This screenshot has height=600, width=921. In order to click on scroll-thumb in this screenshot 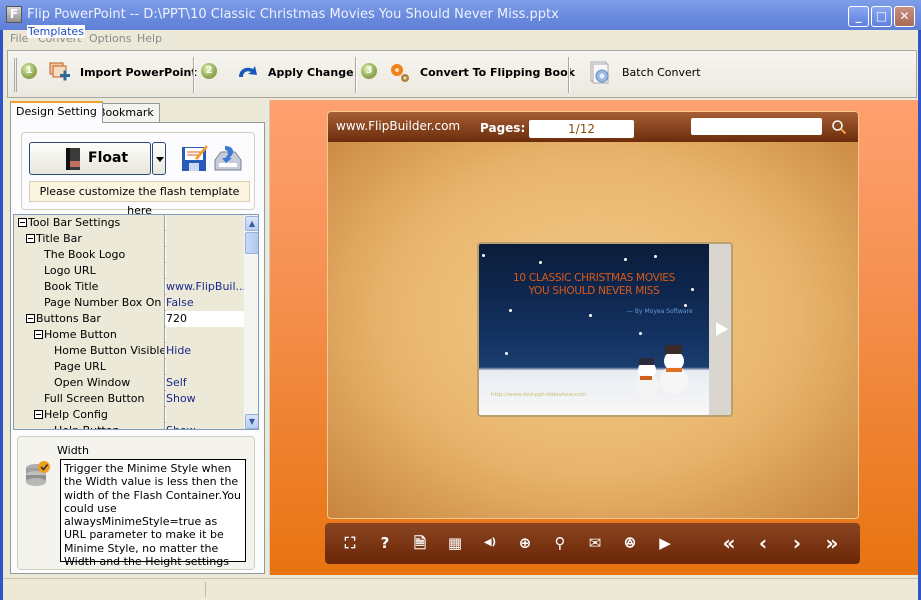, I will do `click(251, 243)`.